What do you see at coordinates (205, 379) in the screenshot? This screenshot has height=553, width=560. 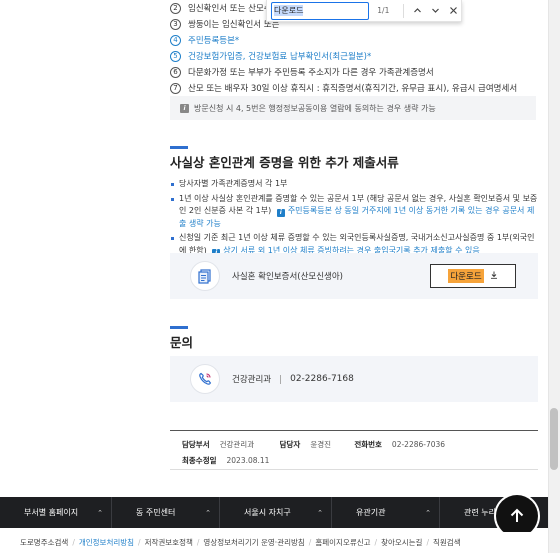 I see `phone-icon` at bounding box center [205, 379].